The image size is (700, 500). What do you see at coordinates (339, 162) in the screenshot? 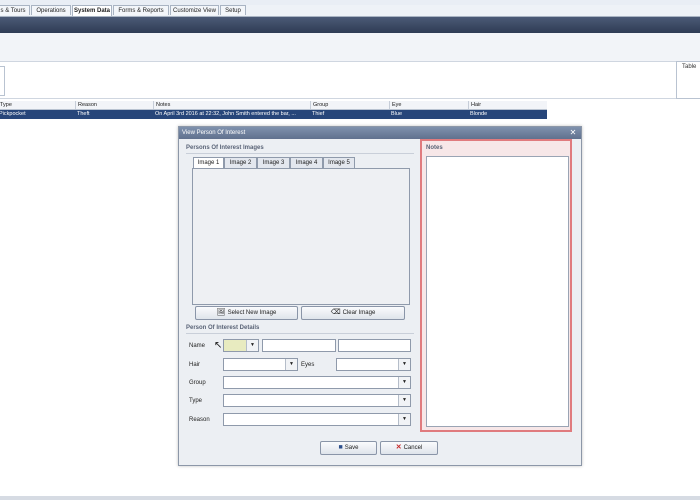
I see `tab-image-5: Image 5` at bounding box center [339, 162].